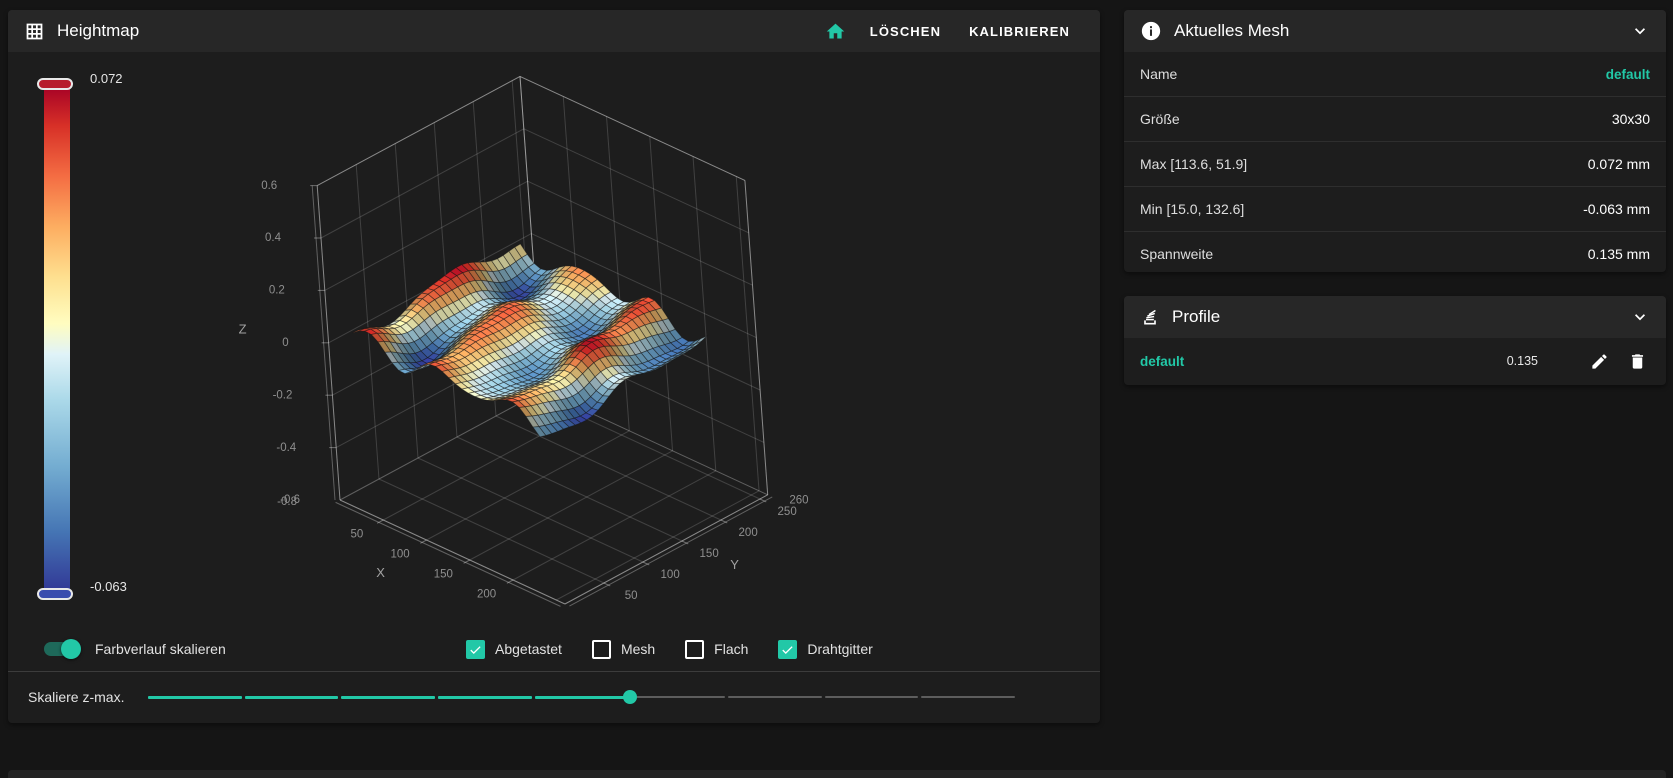 This screenshot has width=1673, height=778. I want to click on profile-row: default 0.135, so click(1395, 361).